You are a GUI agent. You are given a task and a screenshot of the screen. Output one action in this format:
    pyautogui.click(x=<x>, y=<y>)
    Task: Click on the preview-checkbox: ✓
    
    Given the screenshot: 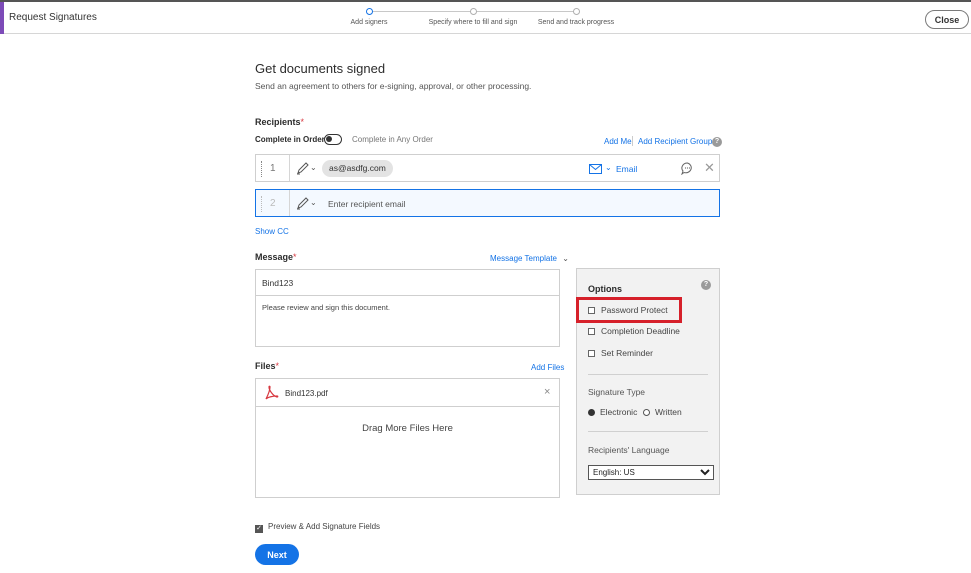 What is the action you would take?
    pyautogui.click(x=259, y=529)
    